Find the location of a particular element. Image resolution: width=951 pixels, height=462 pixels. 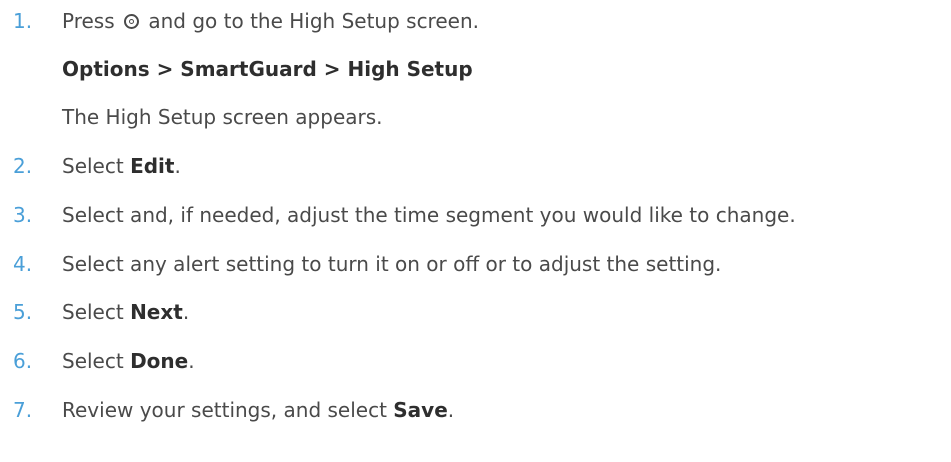

step-text: Review your settings, and select Save. is located at coordinates (258, 410).